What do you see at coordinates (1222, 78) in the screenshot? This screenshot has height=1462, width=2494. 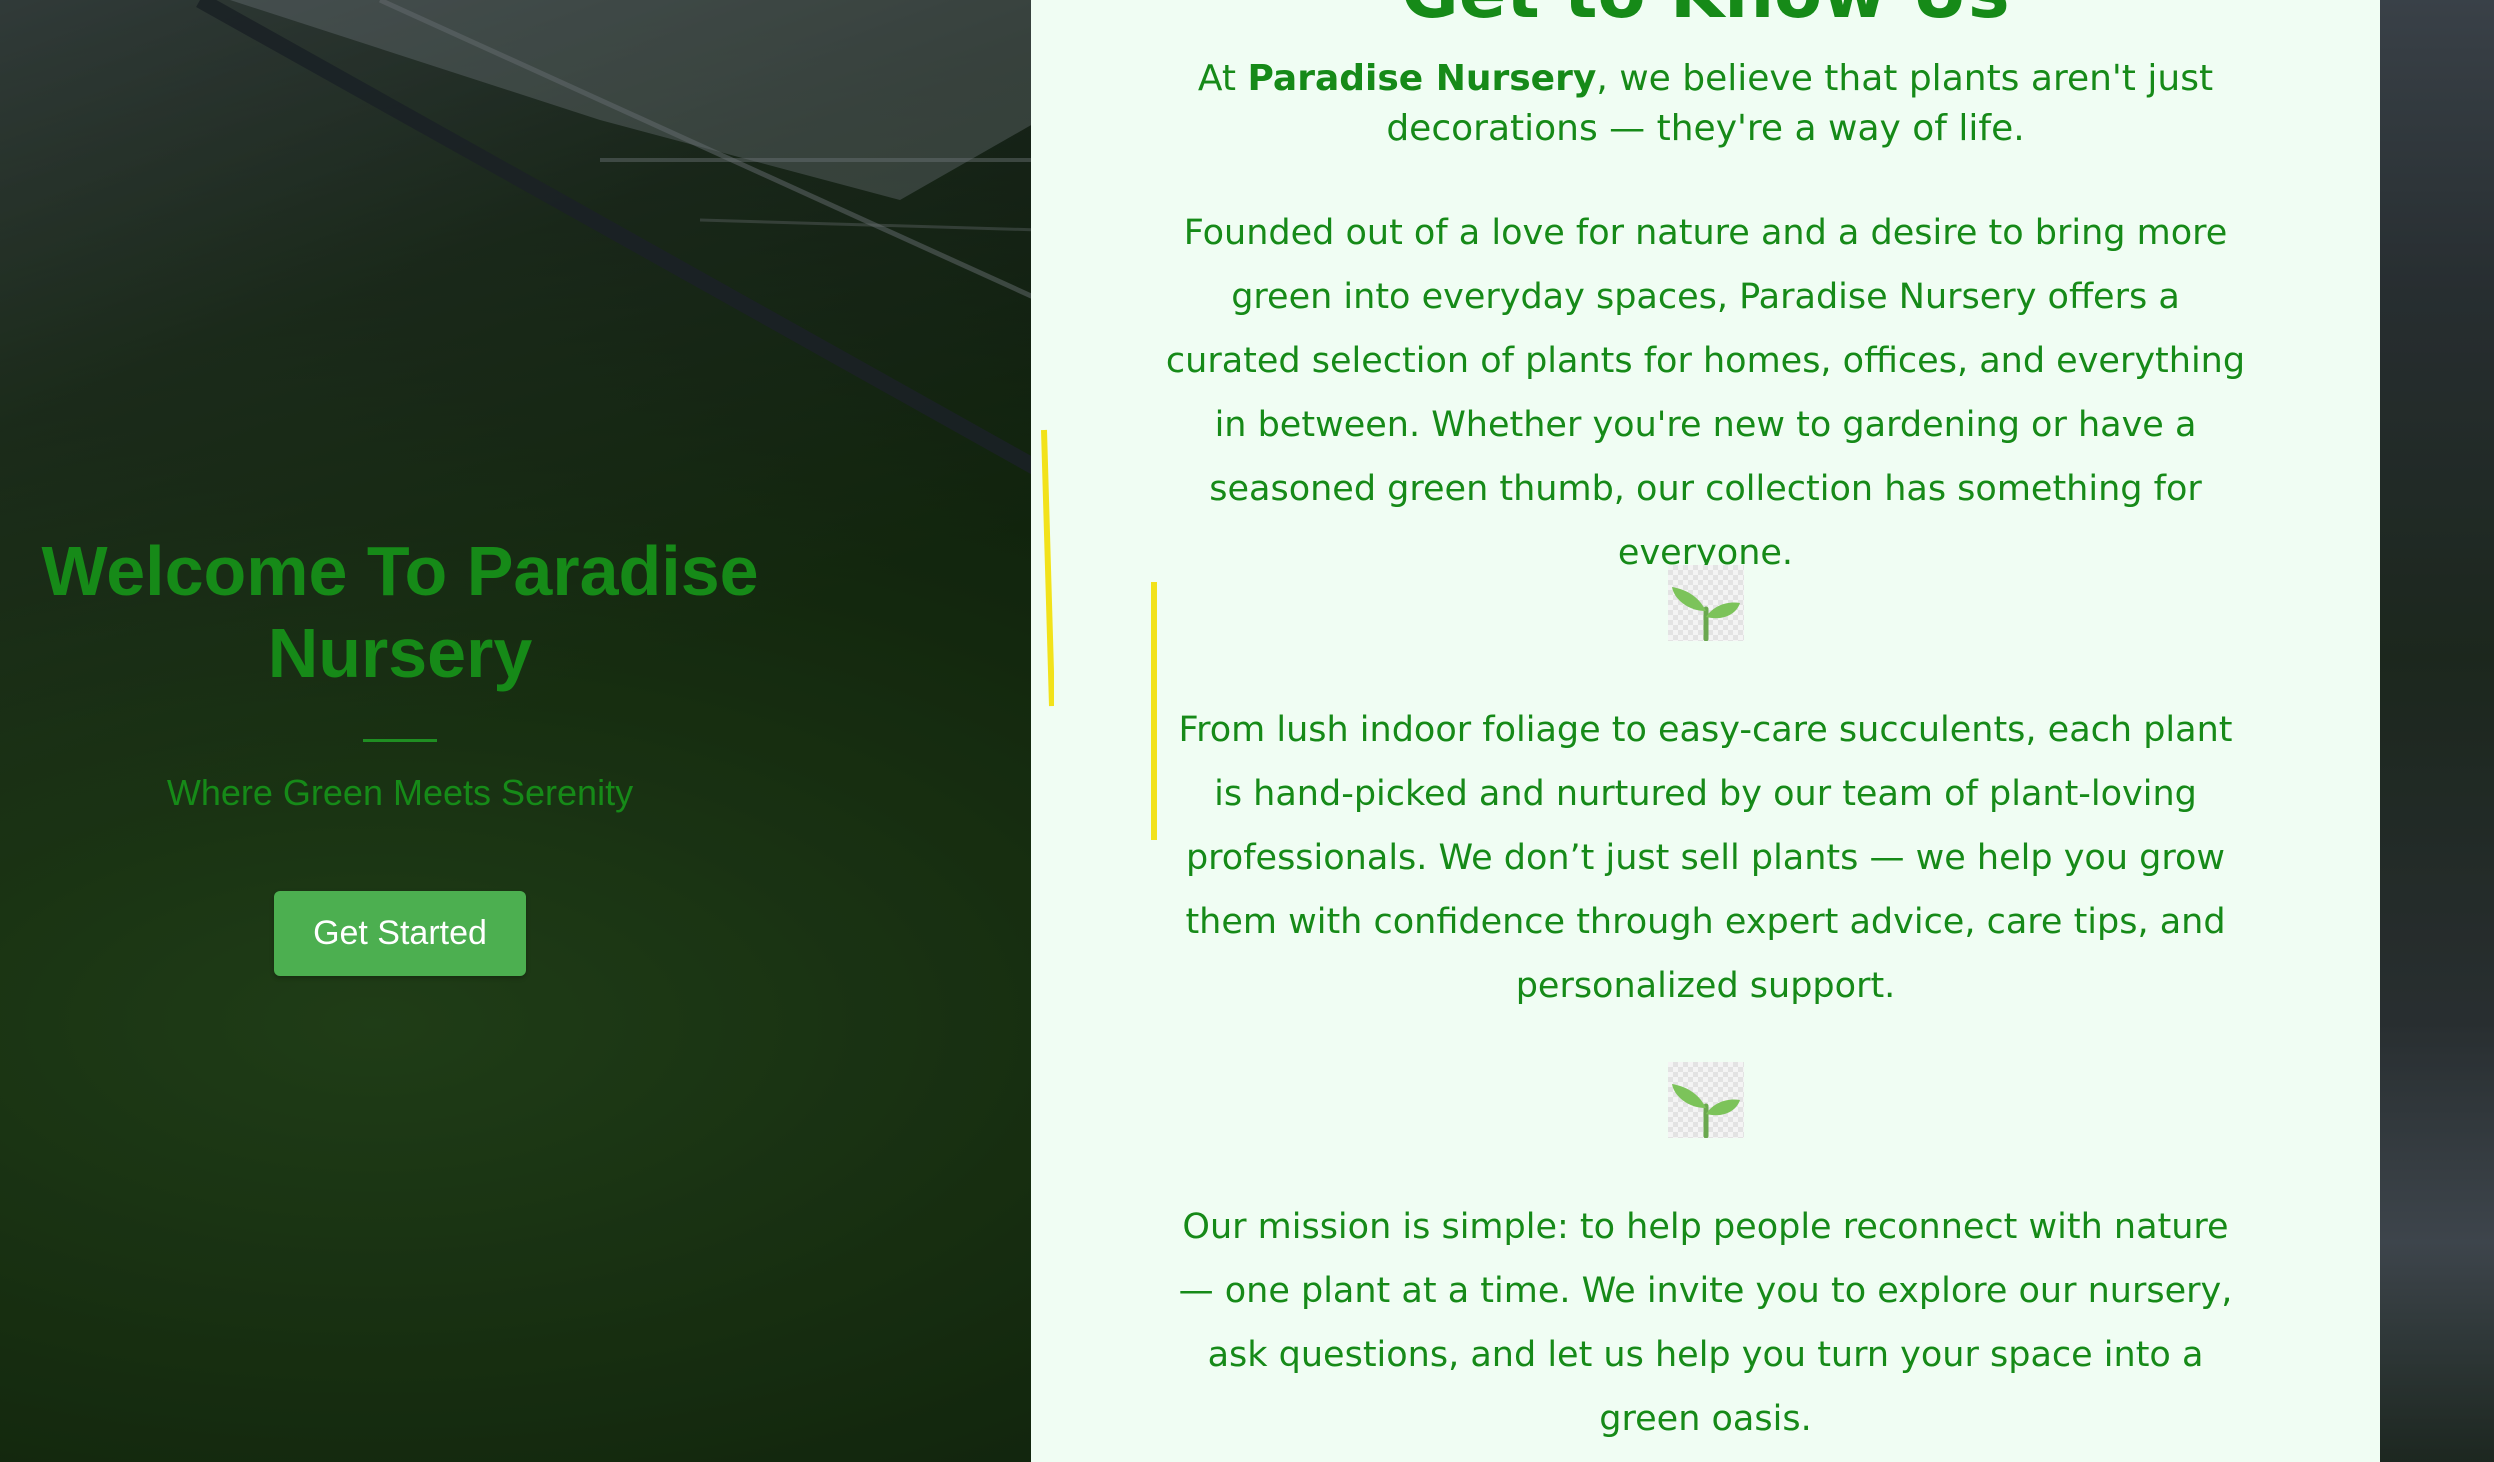 I see `intro-prefix: At` at bounding box center [1222, 78].